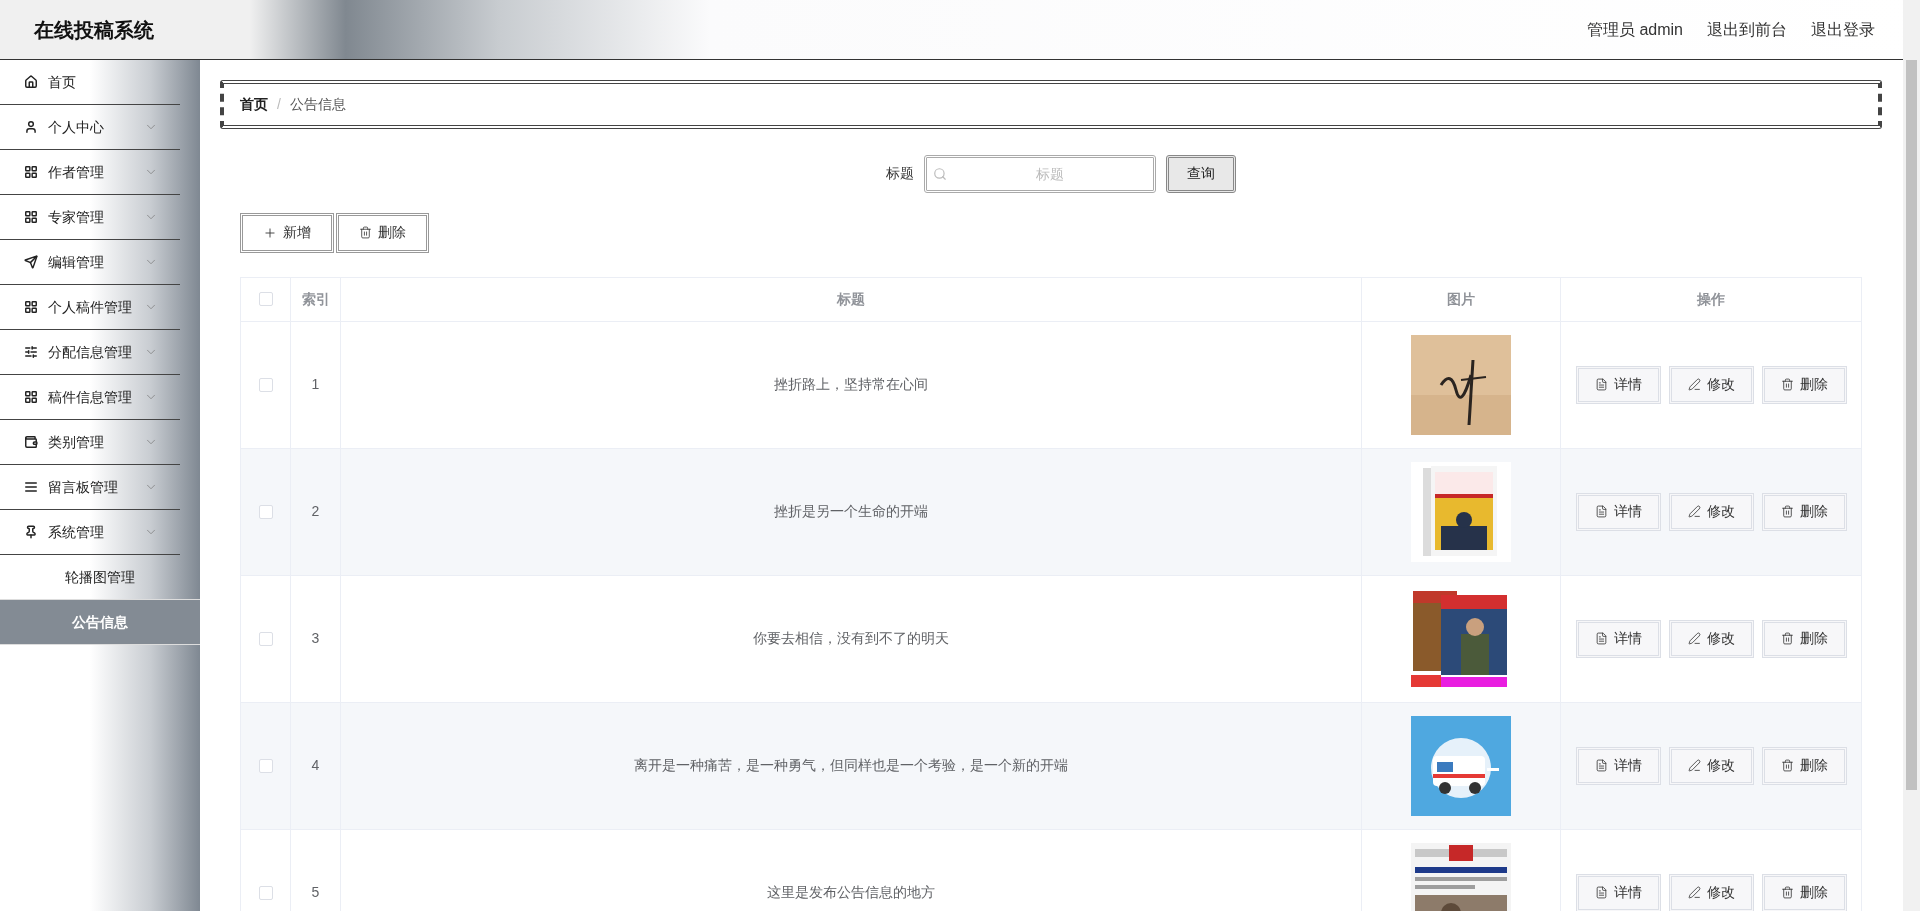 This screenshot has width=1920, height=911. Describe the element at coordinates (31, 442) in the screenshot. I see `wallet-icon` at that location.